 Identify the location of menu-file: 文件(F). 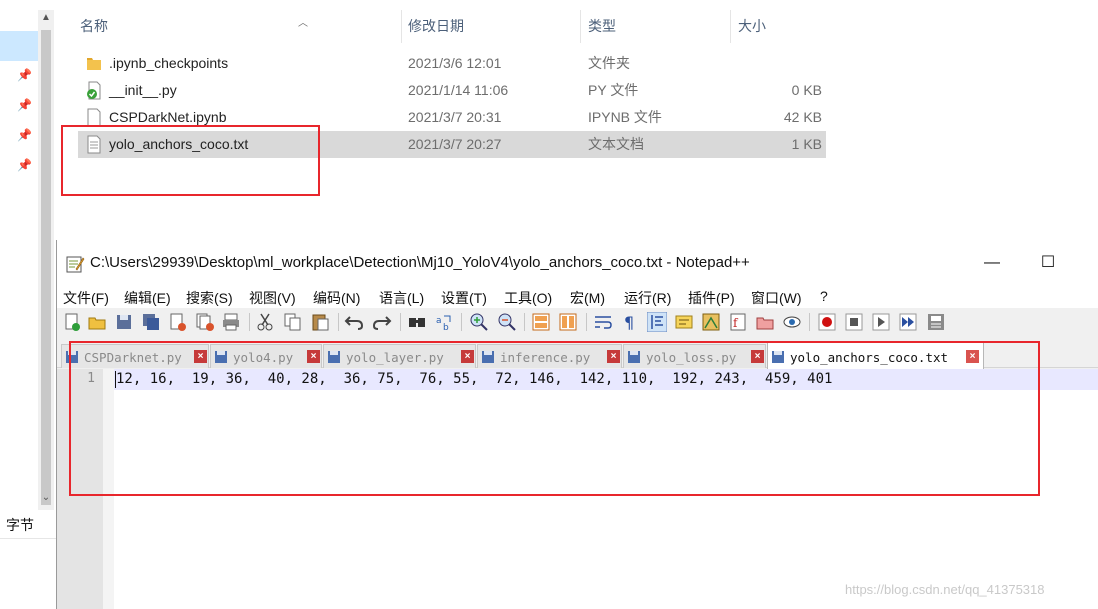
(86, 298).